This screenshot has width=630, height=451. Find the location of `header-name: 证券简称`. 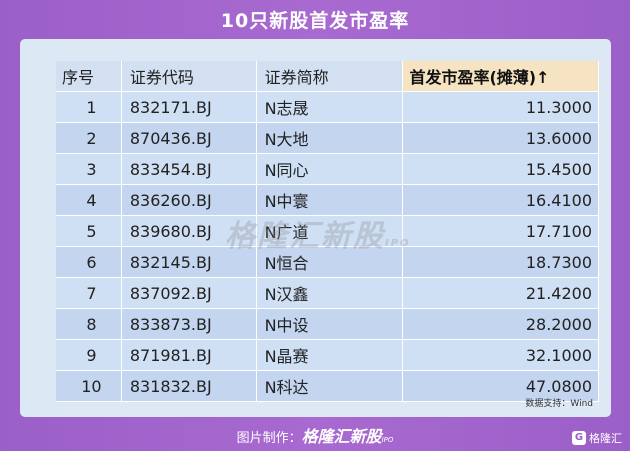

header-name: 证券简称 is located at coordinates (330, 76).